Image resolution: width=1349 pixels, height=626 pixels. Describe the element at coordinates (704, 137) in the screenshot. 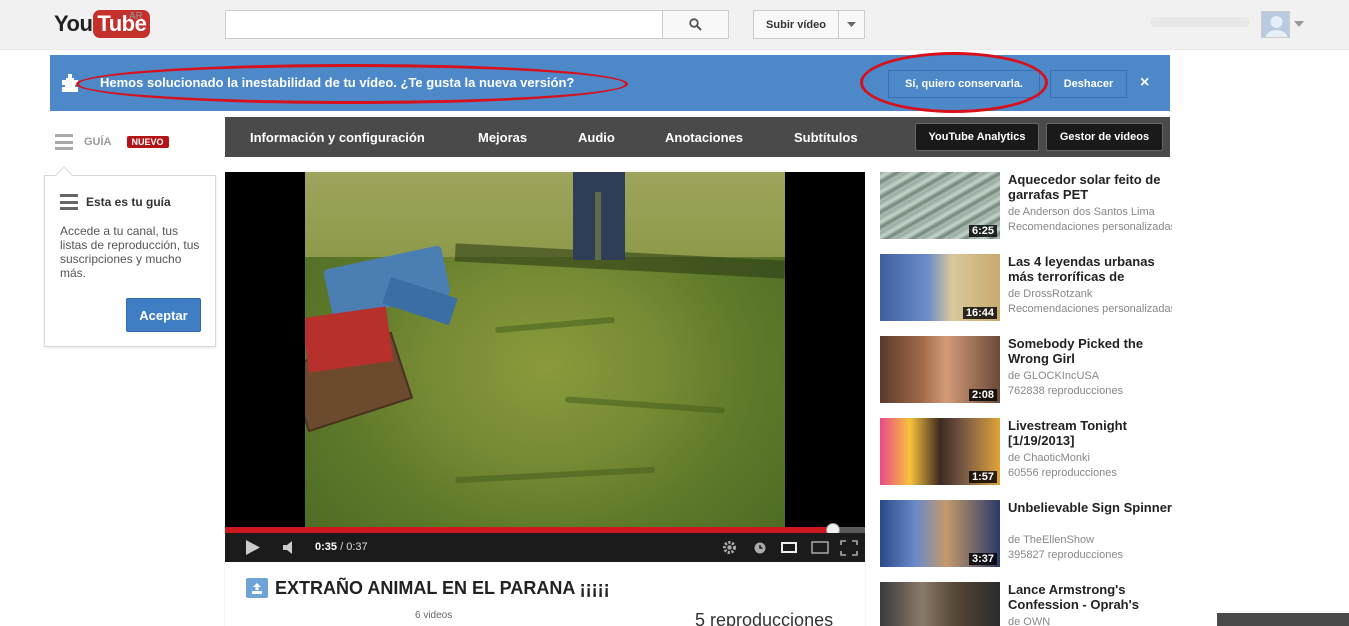

I see `tab-annotations: Anotaciones` at that location.